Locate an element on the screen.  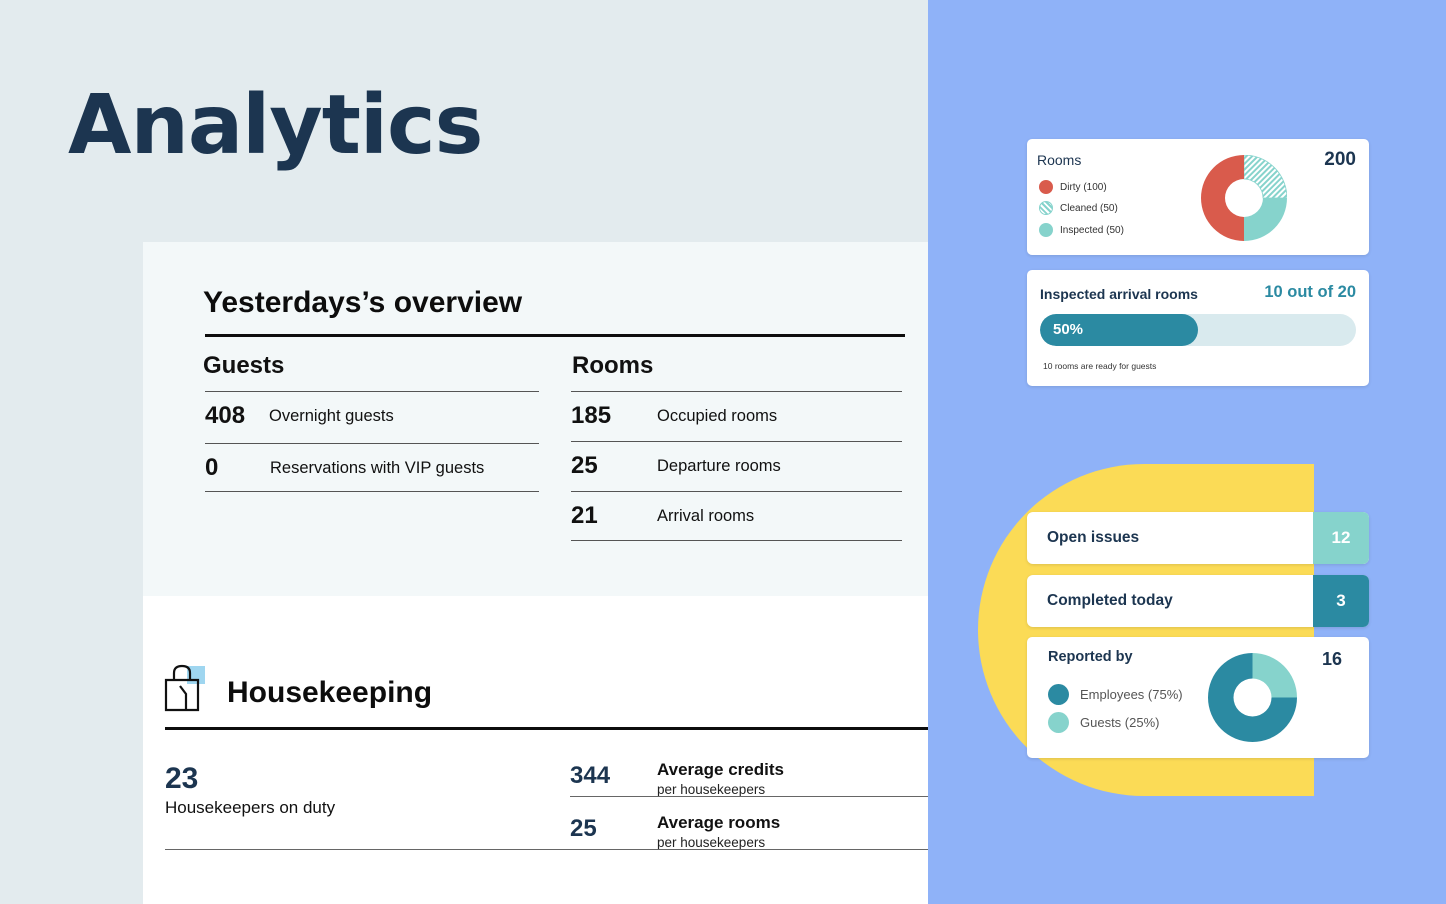
rooms-heading: Rooms is located at coordinates (613, 365).